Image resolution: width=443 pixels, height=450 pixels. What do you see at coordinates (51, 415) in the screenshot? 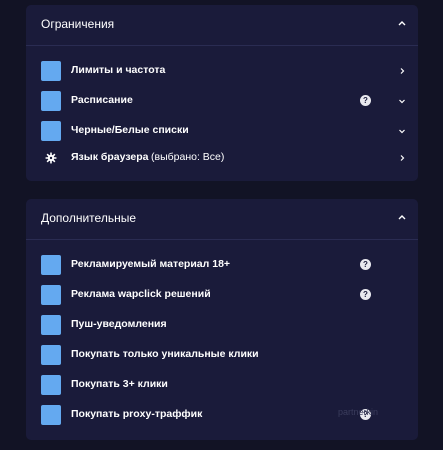
I see `proxy-checkbox` at bounding box center [51, 415].